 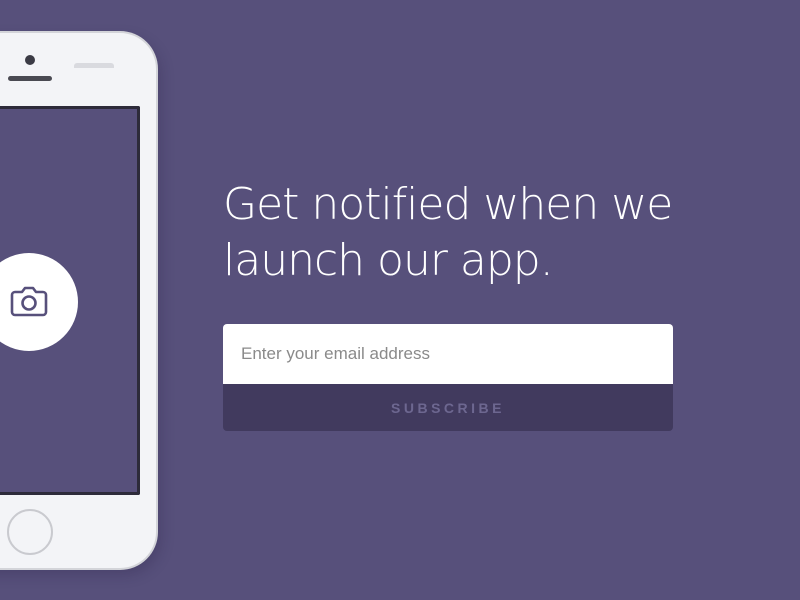 I want to click on headline-line-2: launch our app., so click(x=388, y=260).